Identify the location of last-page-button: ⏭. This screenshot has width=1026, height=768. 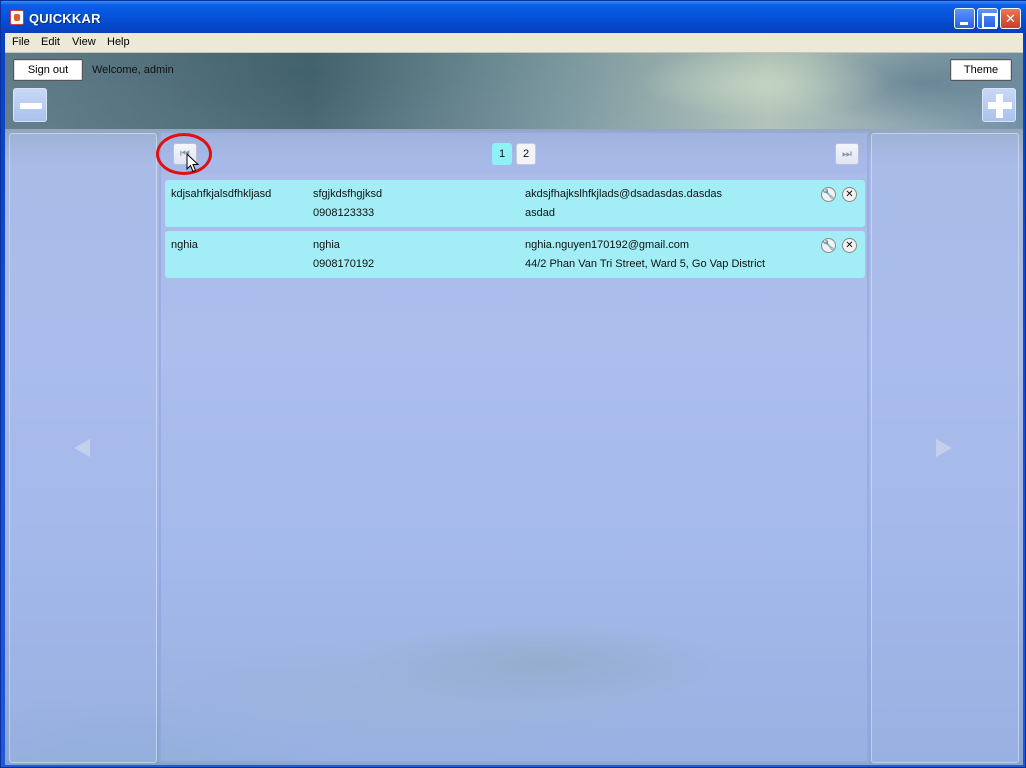
(847, 154).